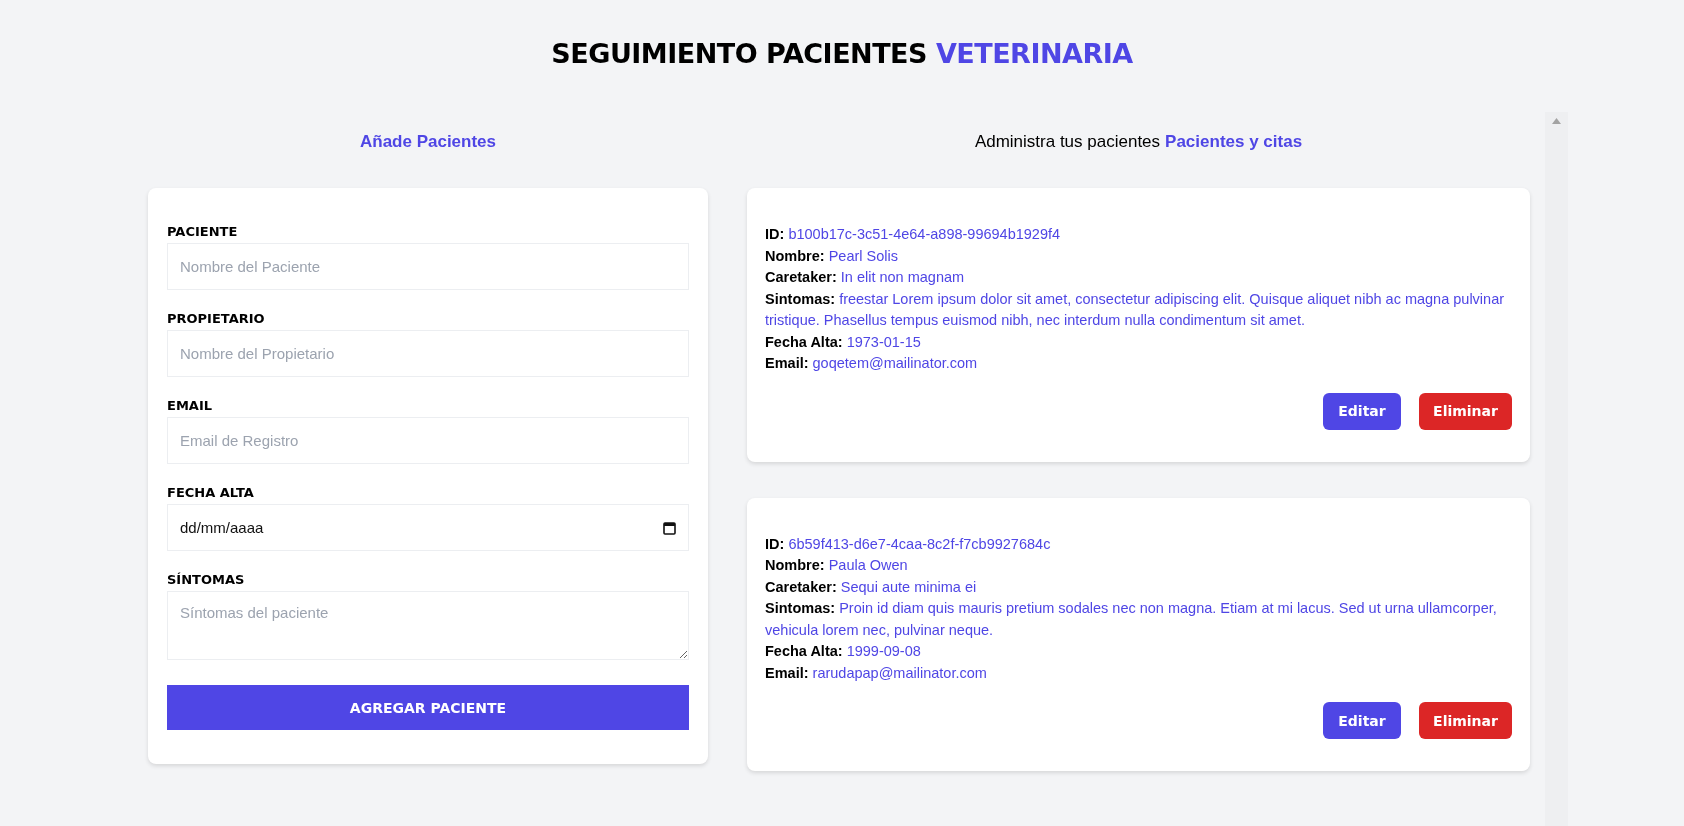 The height and width of the screenshot is (826, 1684). Describe the element at coordinates (428, 440) in the screenshot. I see `text-field: Email de Registro` at that location.